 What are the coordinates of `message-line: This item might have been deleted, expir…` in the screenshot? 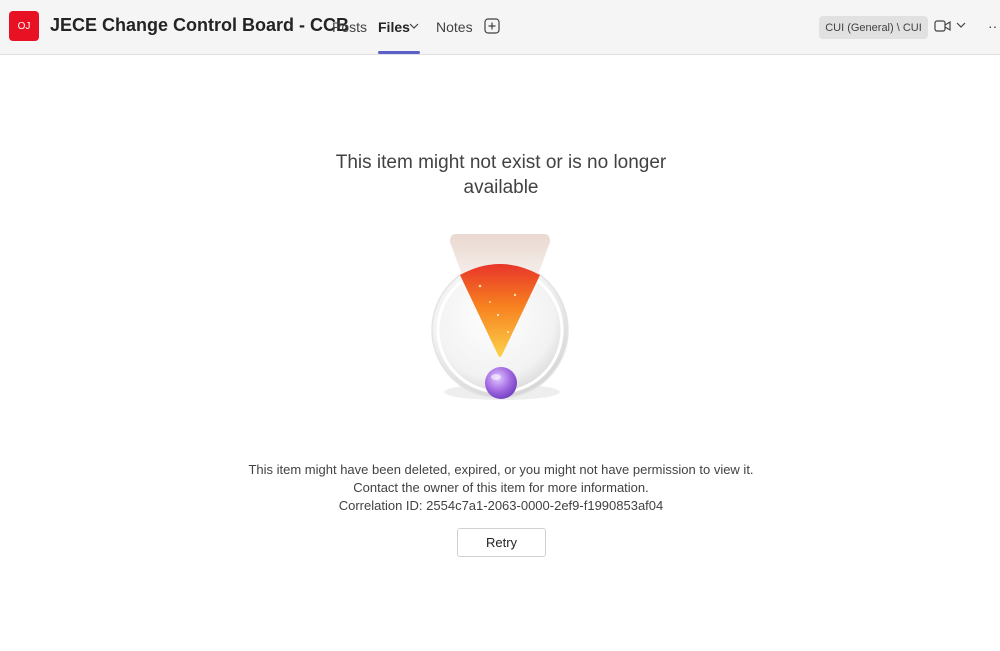 It's located at (501, 469).